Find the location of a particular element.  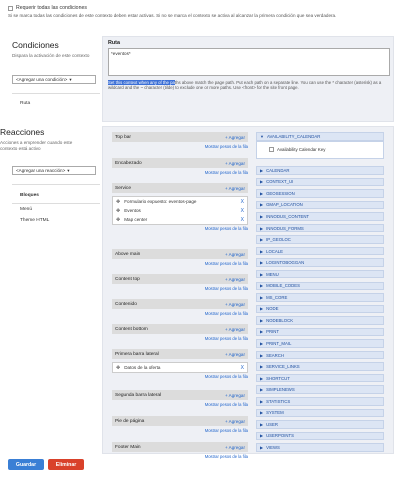

block-group-collapsed: ▶ IP_GEOLOC is located at coordinates (320, 239).